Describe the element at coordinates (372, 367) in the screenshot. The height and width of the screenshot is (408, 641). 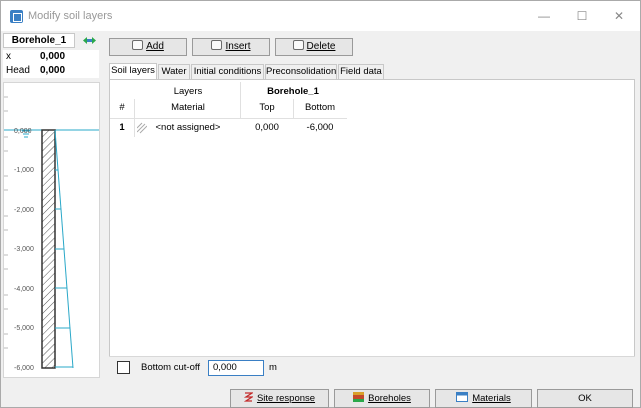
I see `bottom-cutoff-bar: Bottom cut-off 0,000 m` at that location.